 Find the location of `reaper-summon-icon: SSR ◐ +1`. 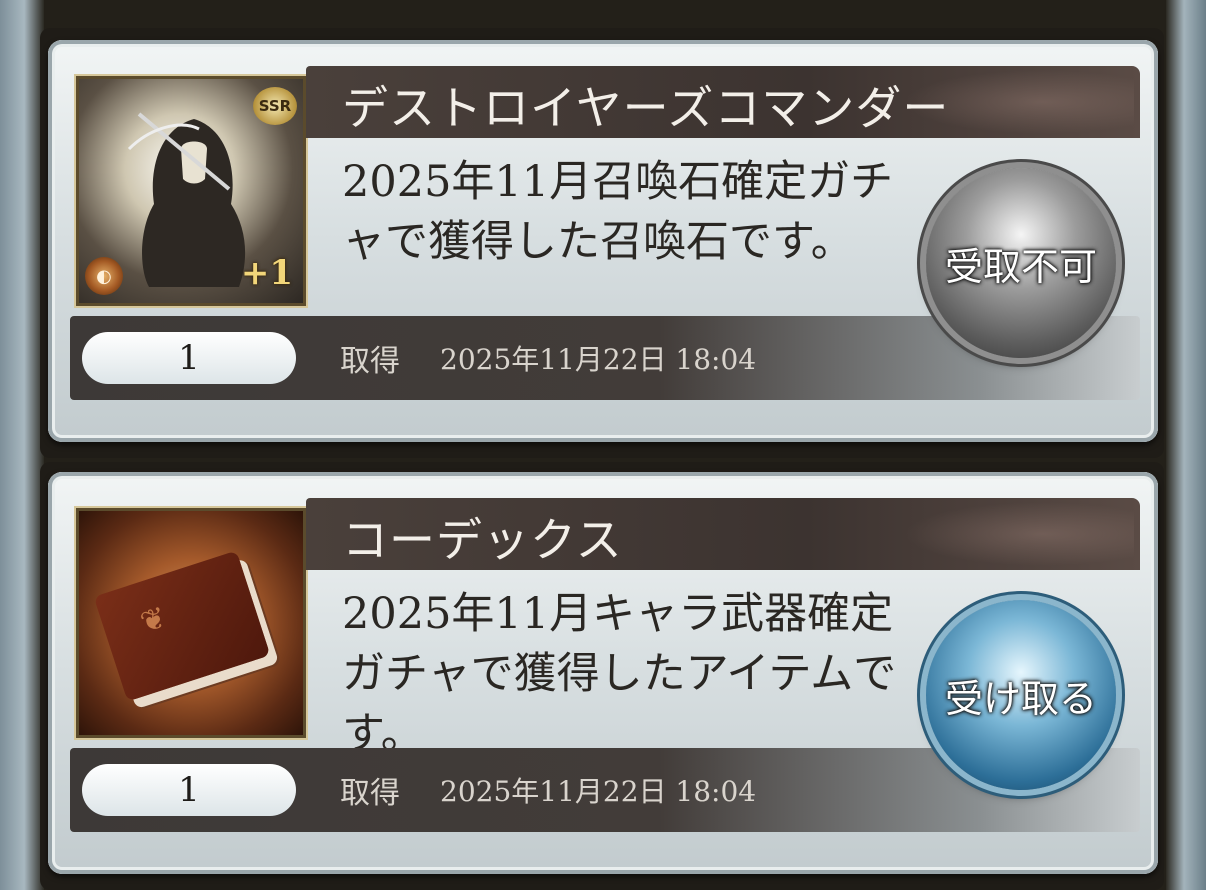

reaper-summon-icon: SSR ◐ +1 is located at coordinates (191, 191).